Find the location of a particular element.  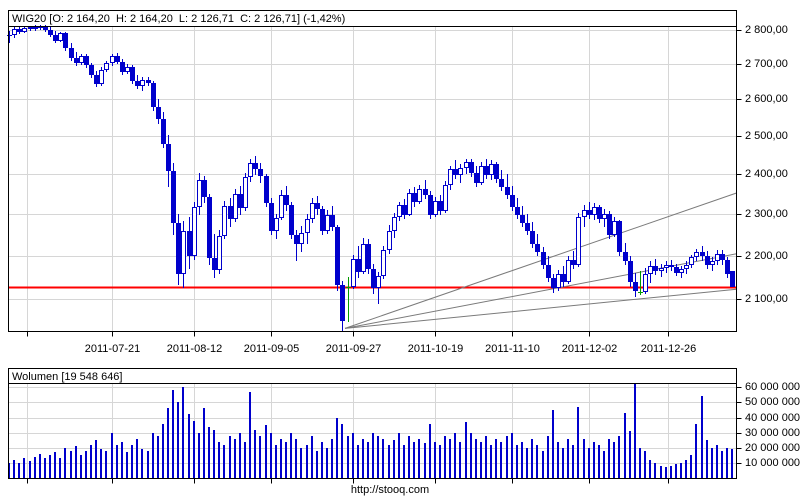

footer-link: http://stooq.com is located at coordinates (390, 490).